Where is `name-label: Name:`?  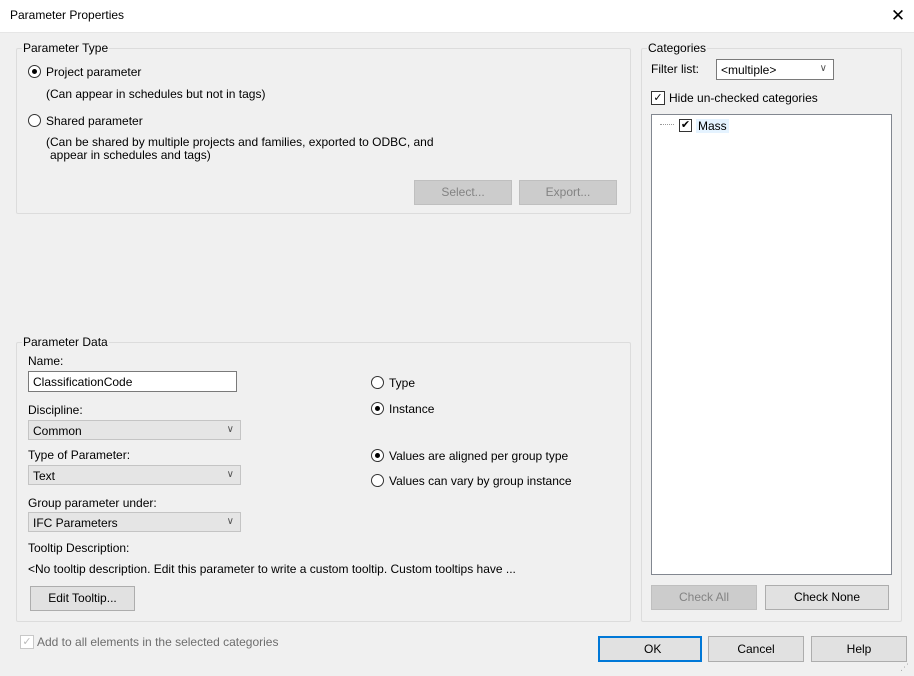
name-label: Name: is located at coordinates (46, 361).